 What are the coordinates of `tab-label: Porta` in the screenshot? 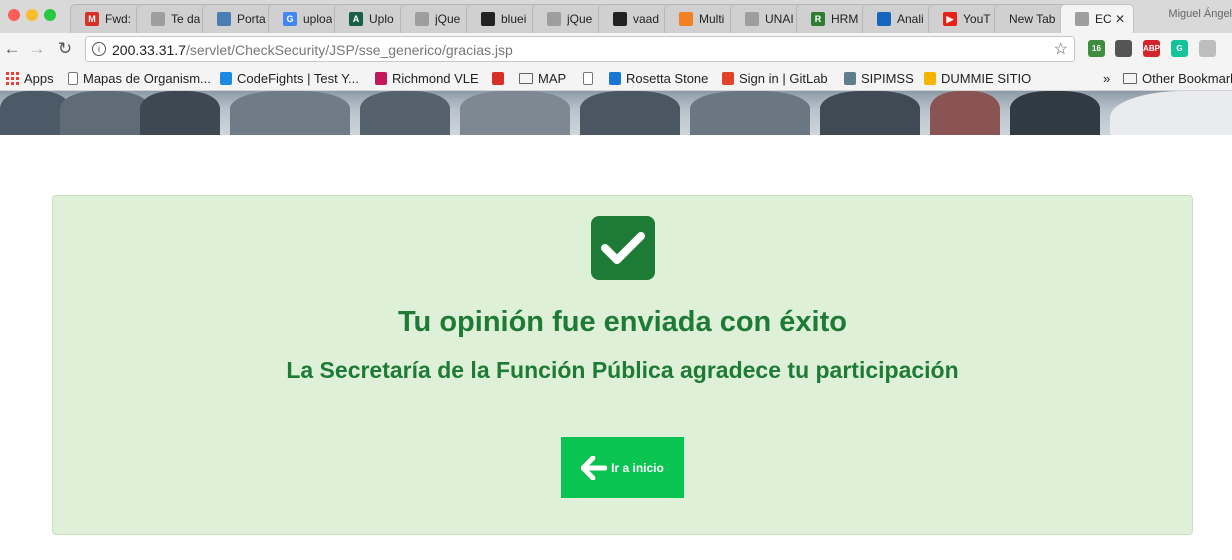 It's located at (251, 19).